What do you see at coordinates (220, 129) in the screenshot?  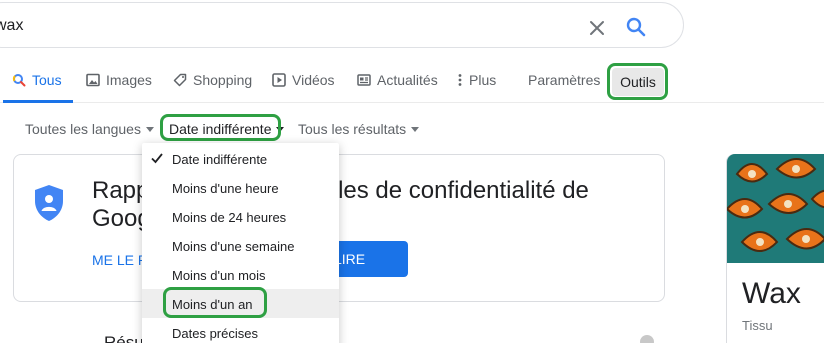 I see `date-filter-label: Date indifférente` at bounding box center [220, 129].